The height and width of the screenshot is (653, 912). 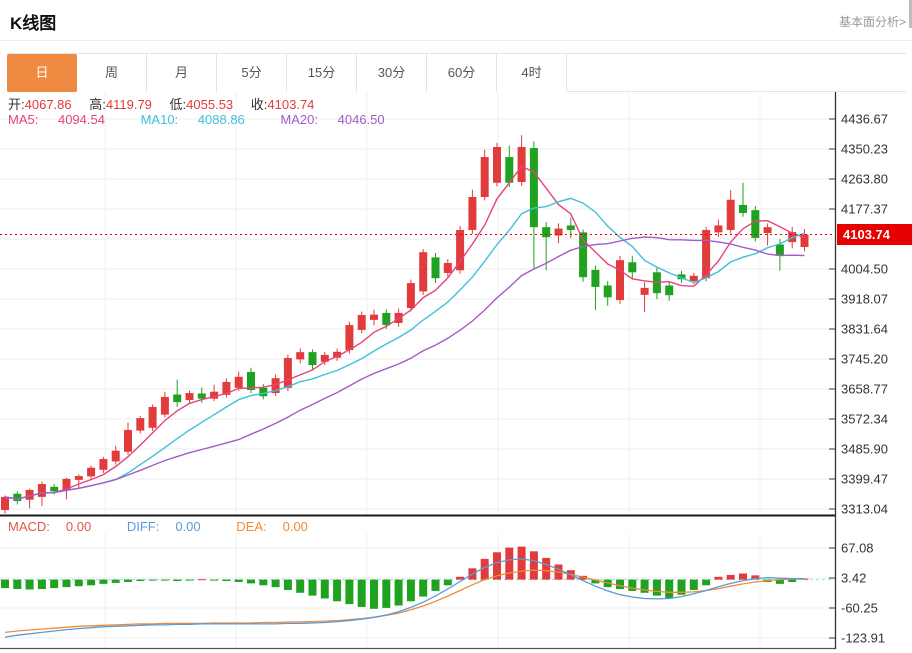 I want to click on price-axis-label: 4263.80, so click(x=864, y=179).